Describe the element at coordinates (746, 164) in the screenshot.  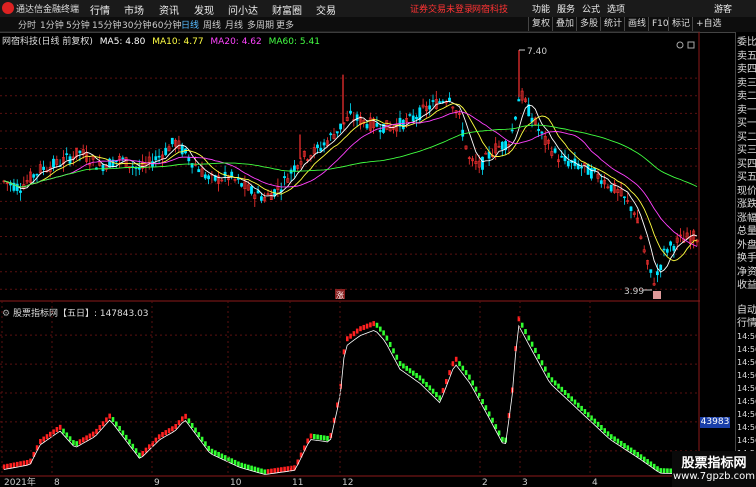
I see `quote-field-label: 买四` at that location.